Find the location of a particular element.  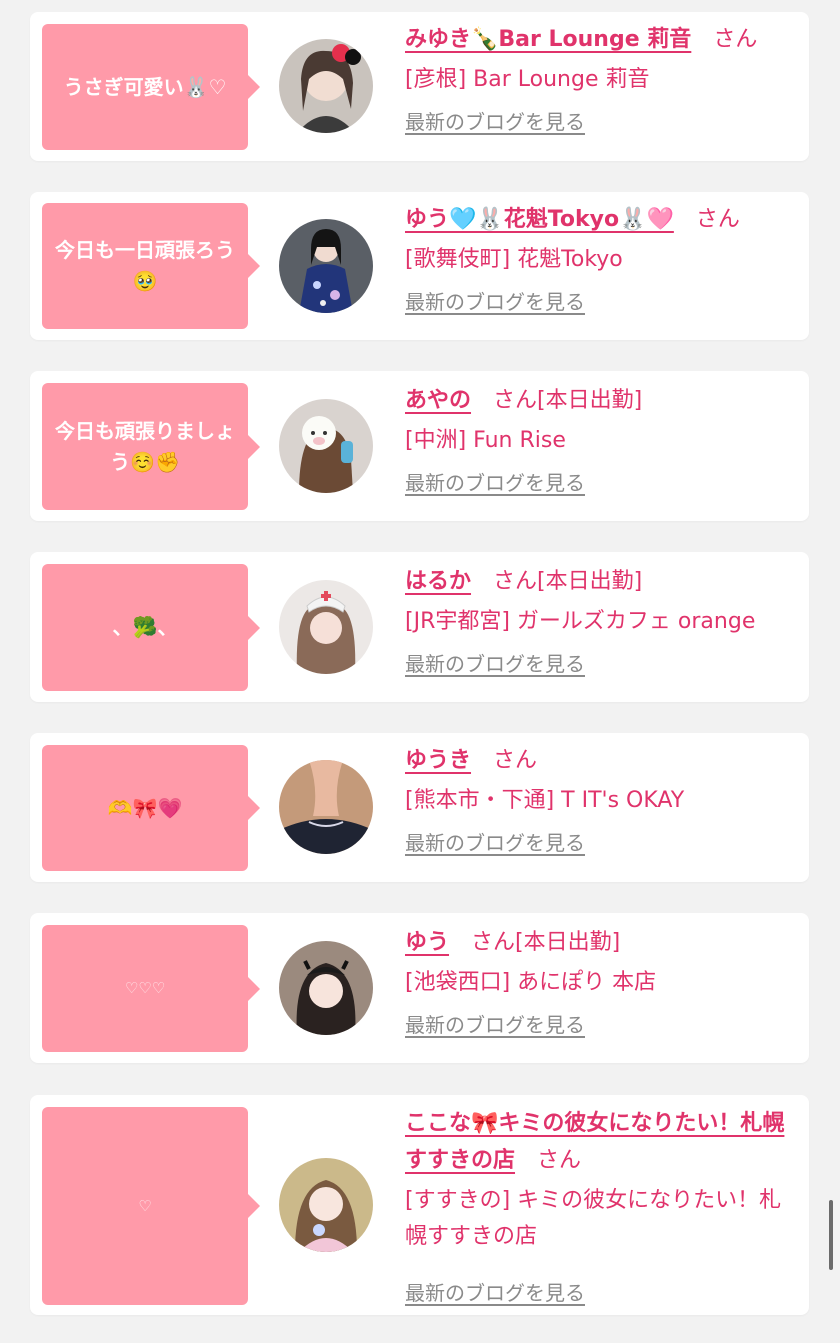

girl-name-link: あやの is located at coordinates (438, 400).